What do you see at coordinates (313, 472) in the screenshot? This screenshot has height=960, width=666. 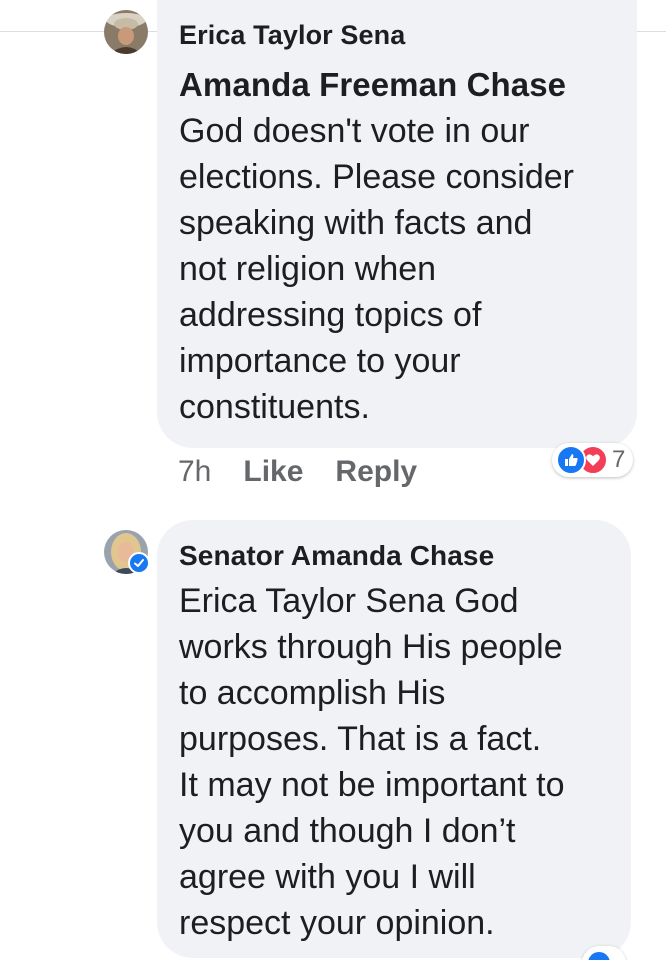 I see `comment-actions: 7h Like Reply` at bounding box center [313, 472].